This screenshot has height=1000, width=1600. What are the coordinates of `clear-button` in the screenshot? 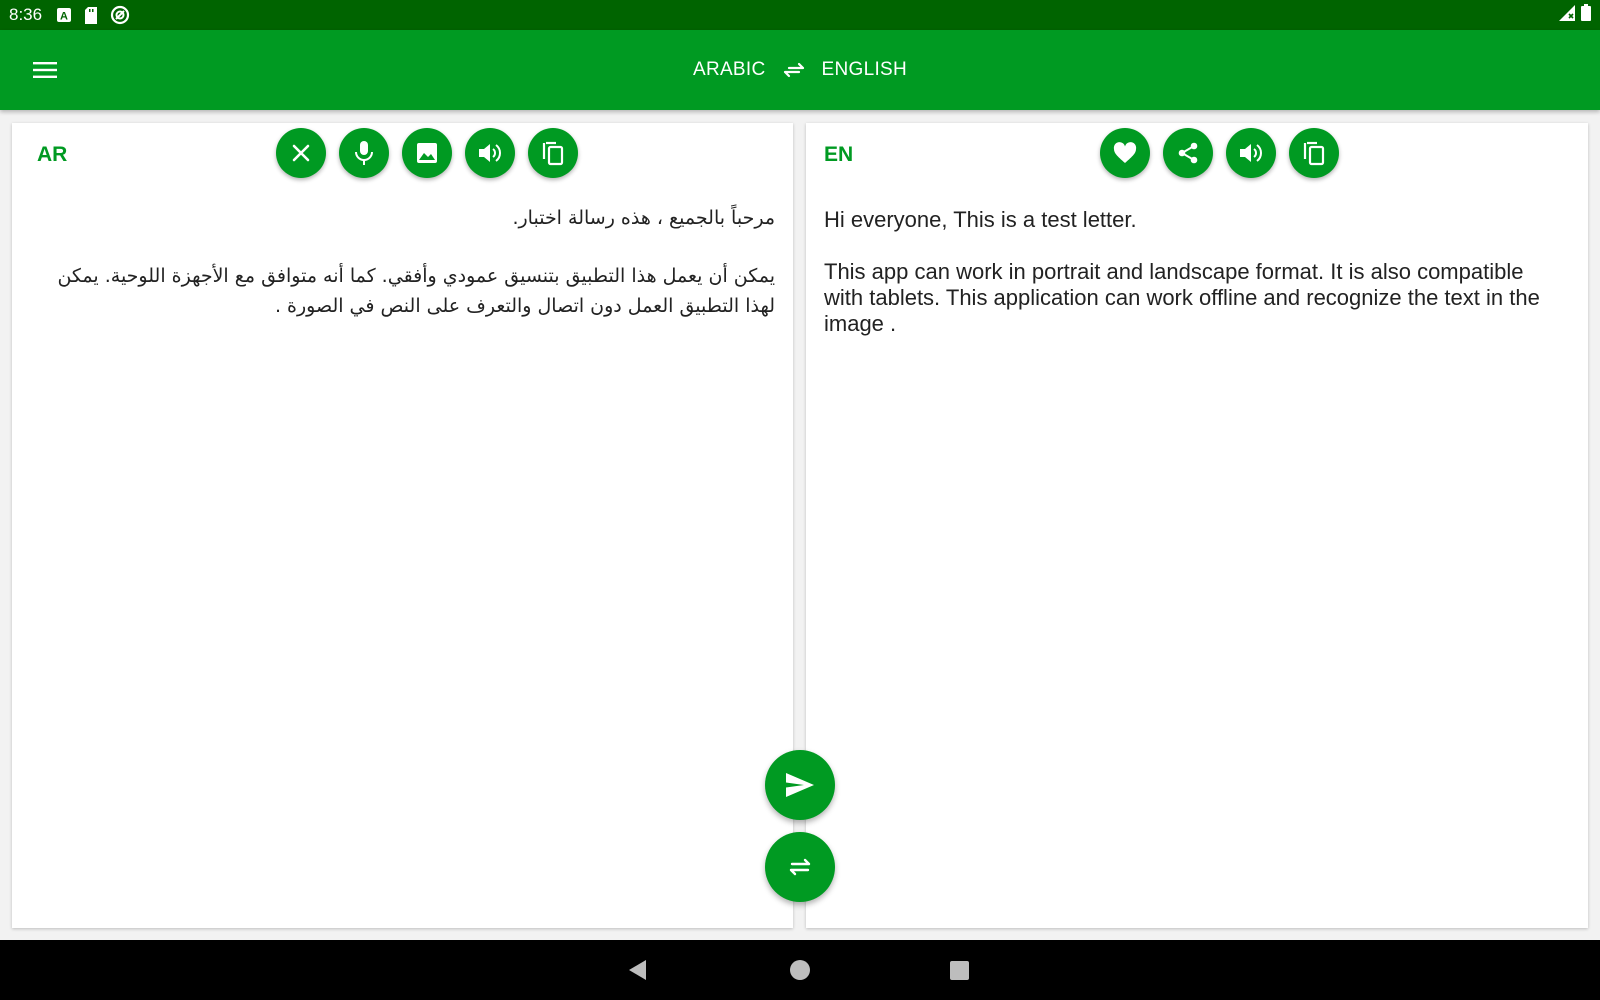 It's located at (301, 153).